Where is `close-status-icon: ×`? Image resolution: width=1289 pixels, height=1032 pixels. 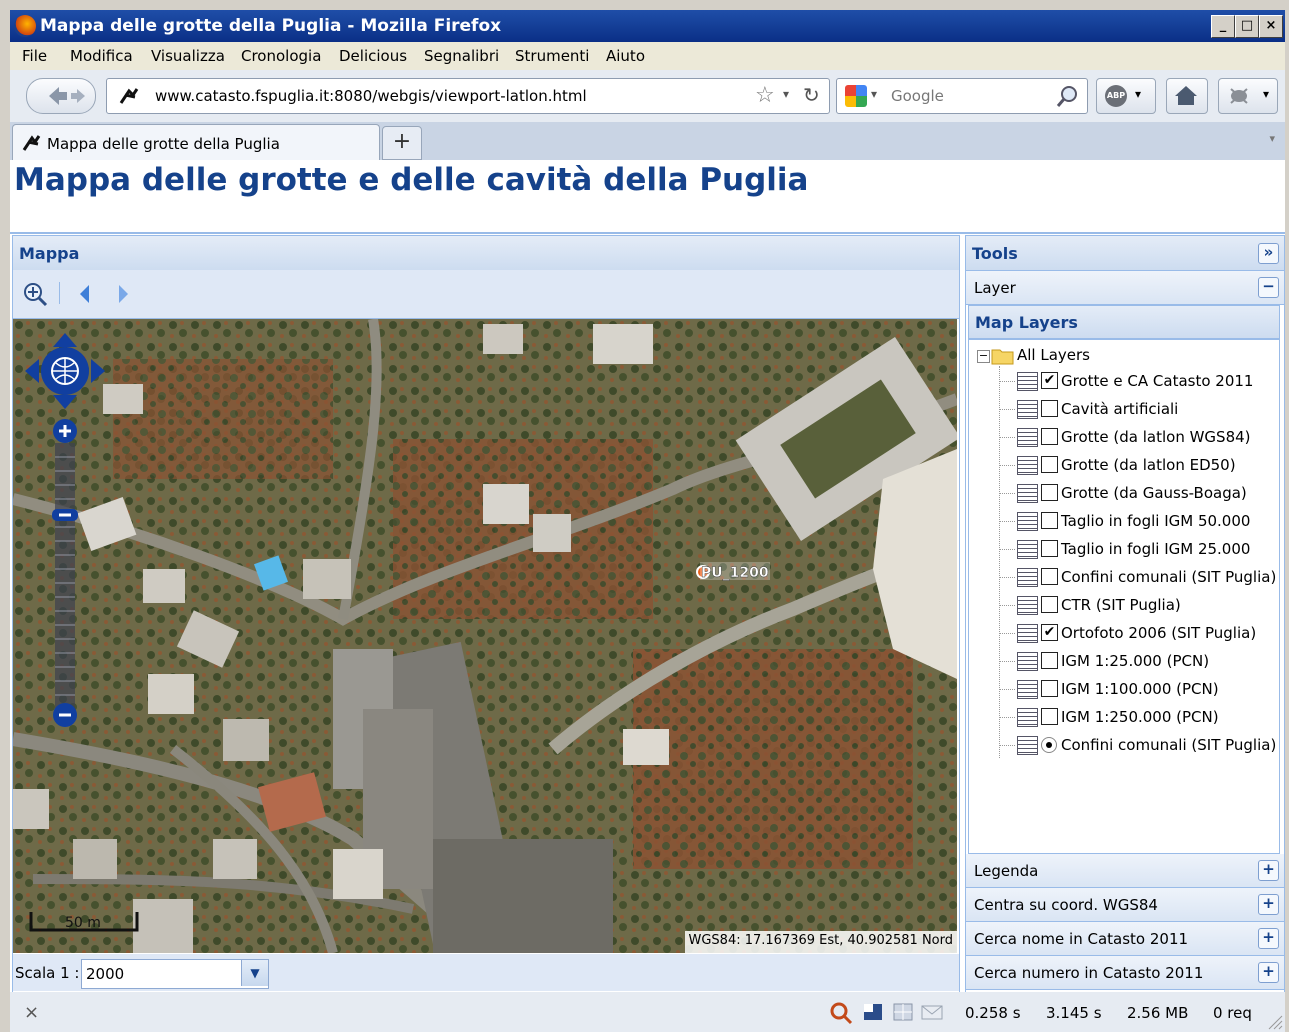 close-status-icon: × is located at coordinates (31, 1012).